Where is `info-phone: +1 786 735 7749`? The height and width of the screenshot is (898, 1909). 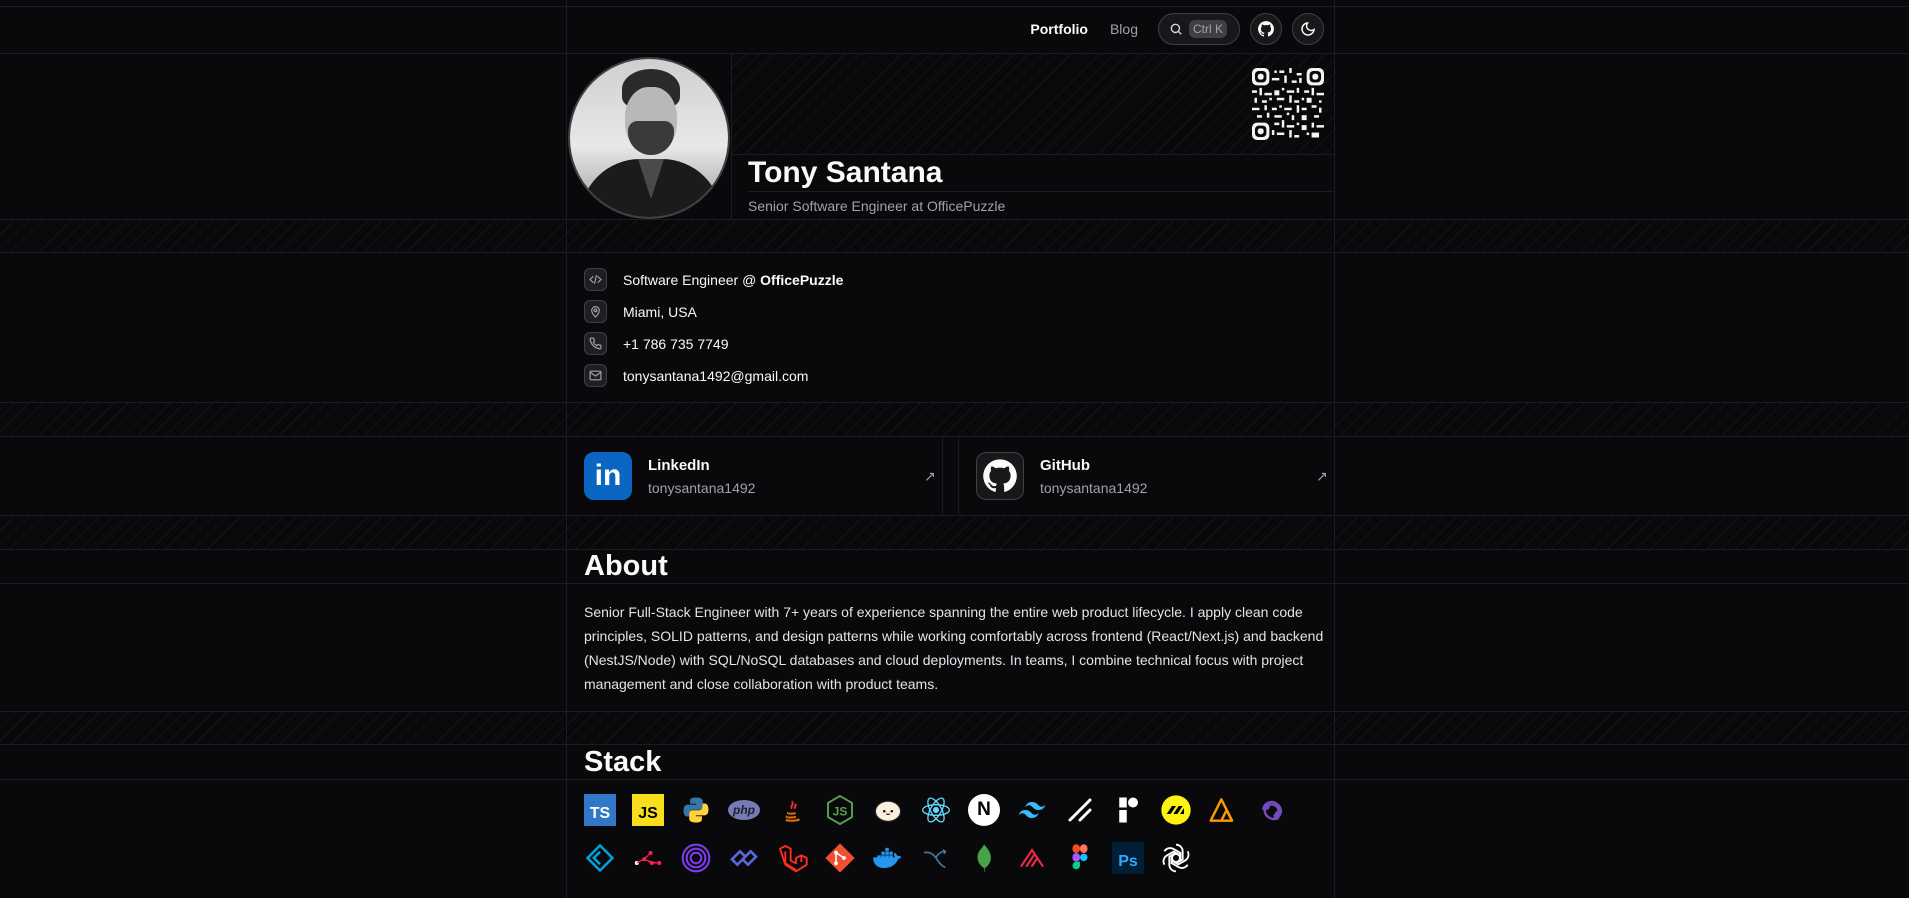 info-phone: +1 786 735 7749 is located at coordinates (656, 343).